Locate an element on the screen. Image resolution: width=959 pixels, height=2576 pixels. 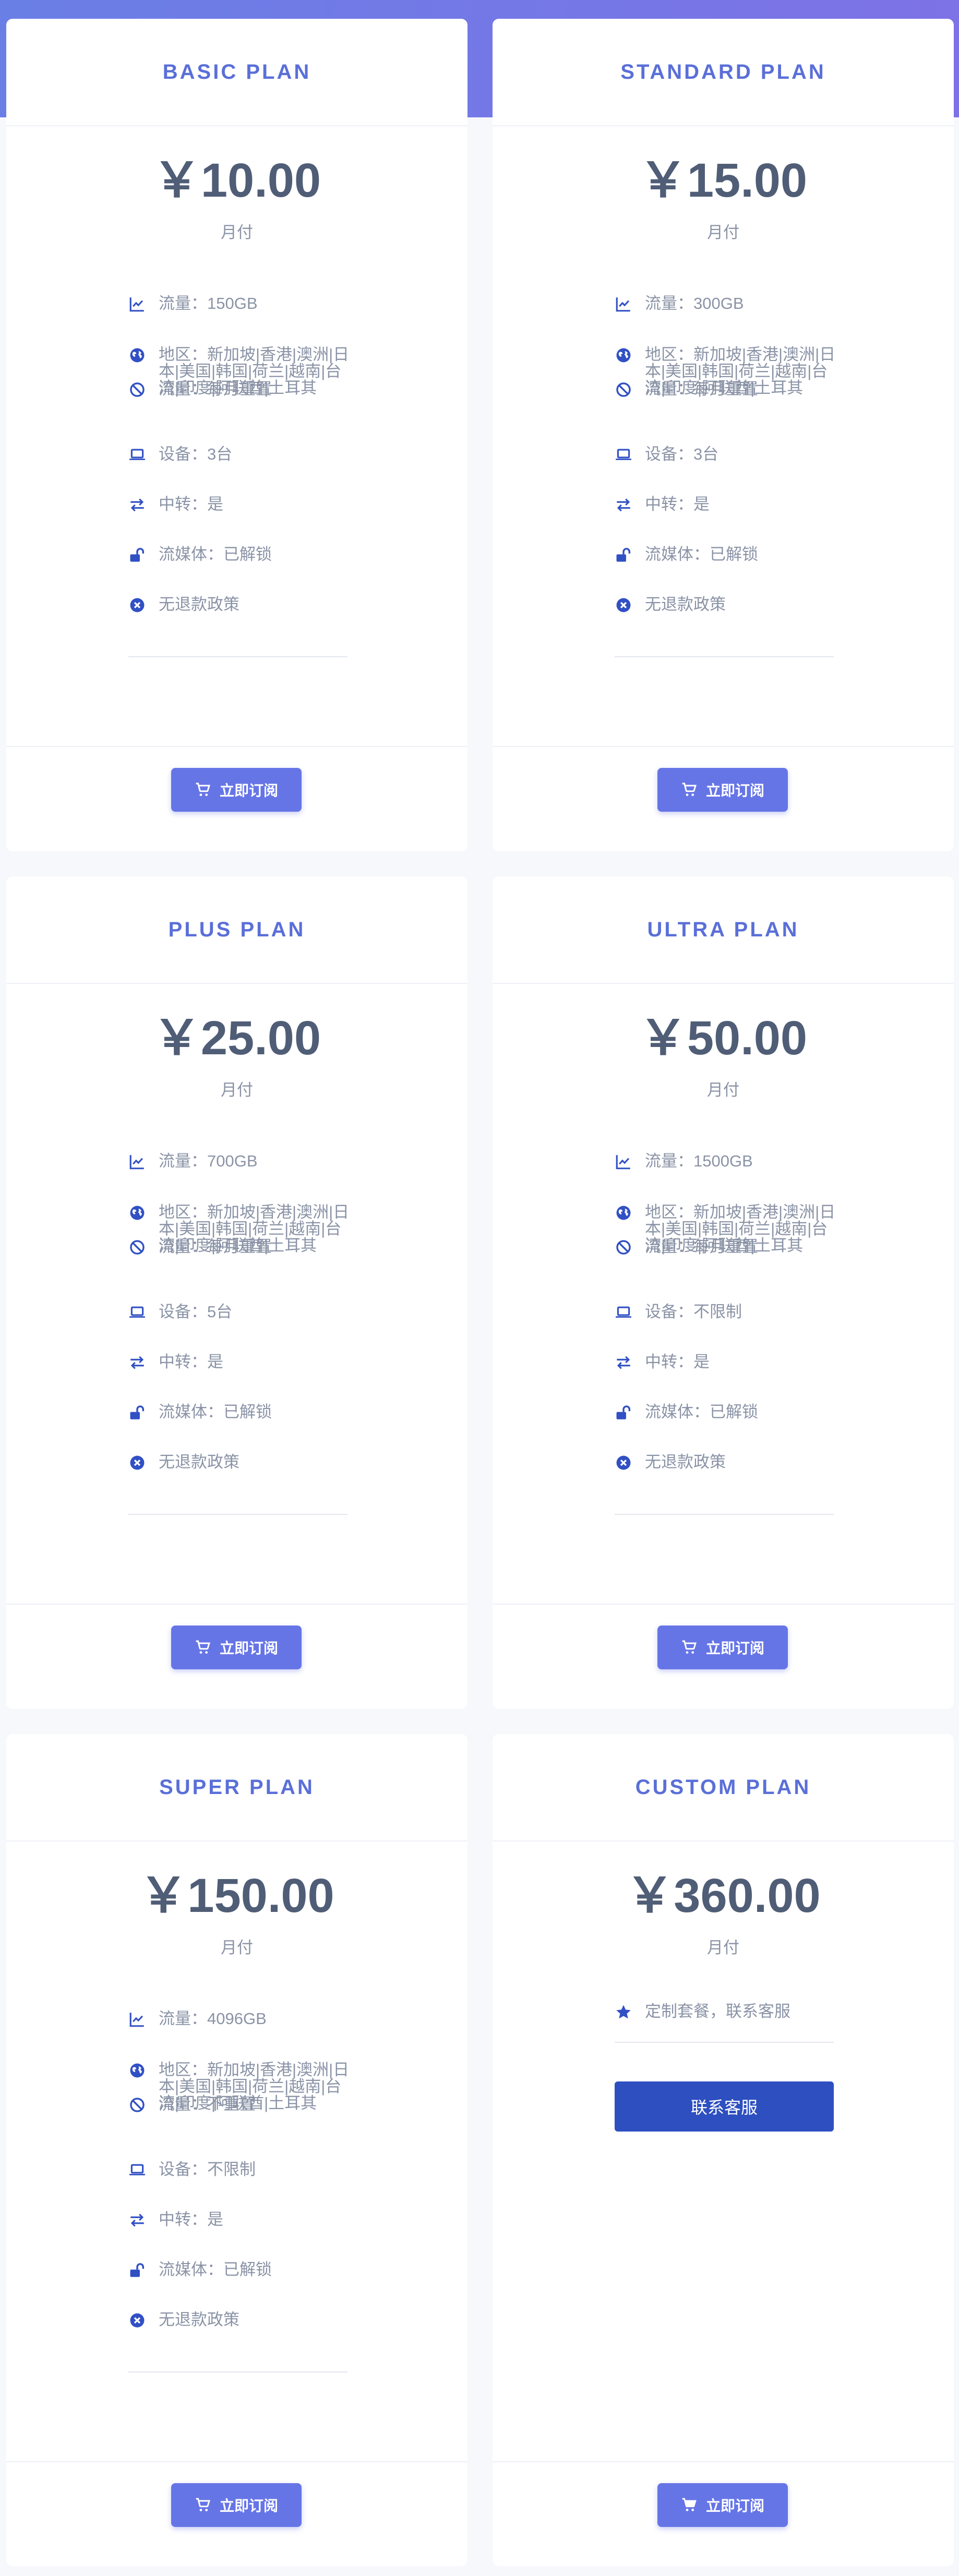
feature-text: 流量：4096GB is located at coordinates (213, 2018).